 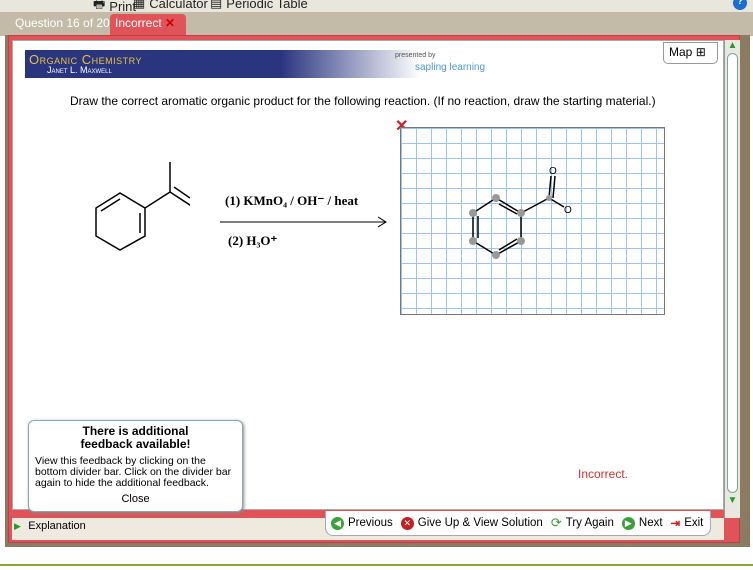 What do you see at coordinates (376, 7) in the screenshot?
I see `top-toolbar: 🖶 Print ▦ Calculator ▤ Periodic Table ?` at bounding box center [376, 7].